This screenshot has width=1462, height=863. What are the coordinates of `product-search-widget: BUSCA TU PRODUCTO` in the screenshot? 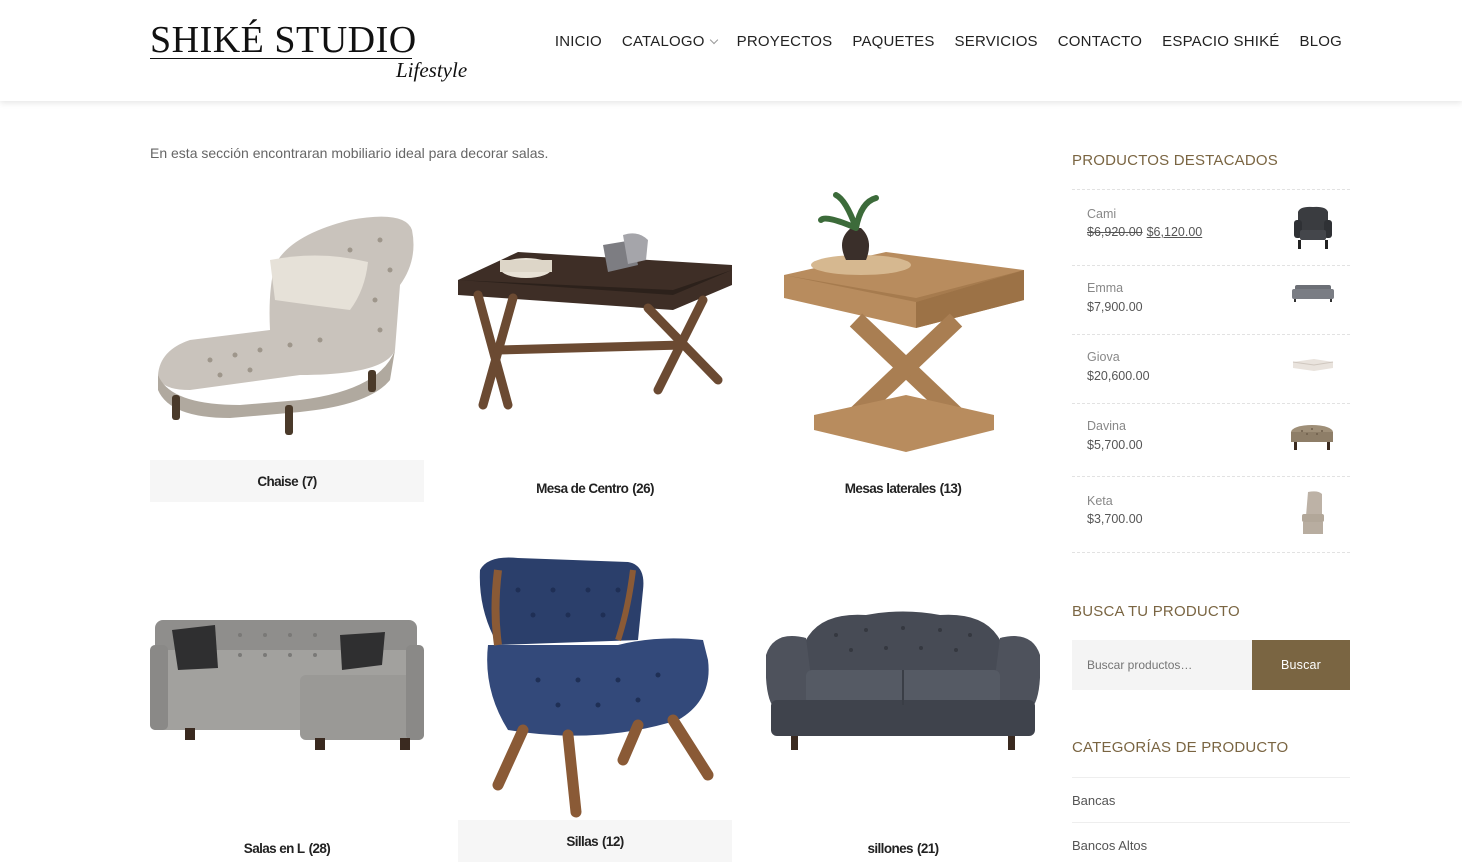 It's located at (1211, 611).